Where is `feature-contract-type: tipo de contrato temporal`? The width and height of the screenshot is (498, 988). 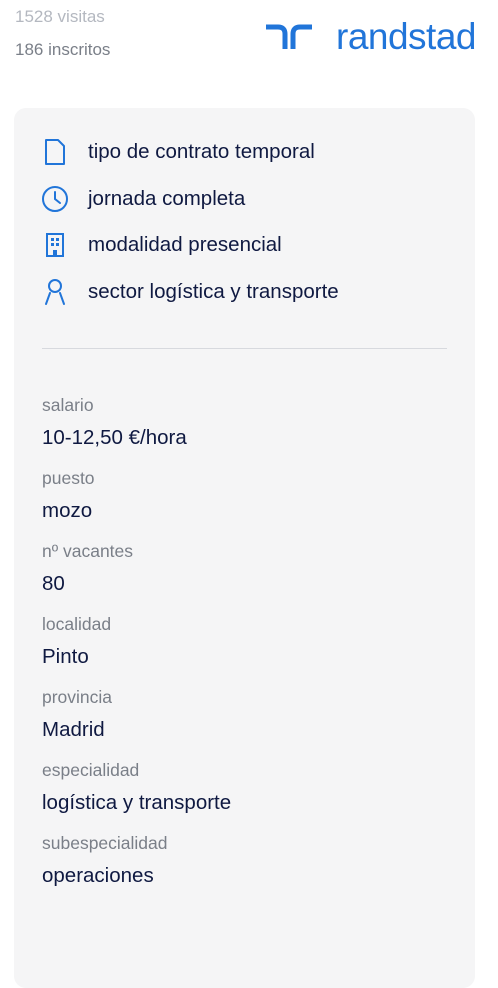
feature-contract-type: tipo de contrato temporal is located at coordinates (189, 152).